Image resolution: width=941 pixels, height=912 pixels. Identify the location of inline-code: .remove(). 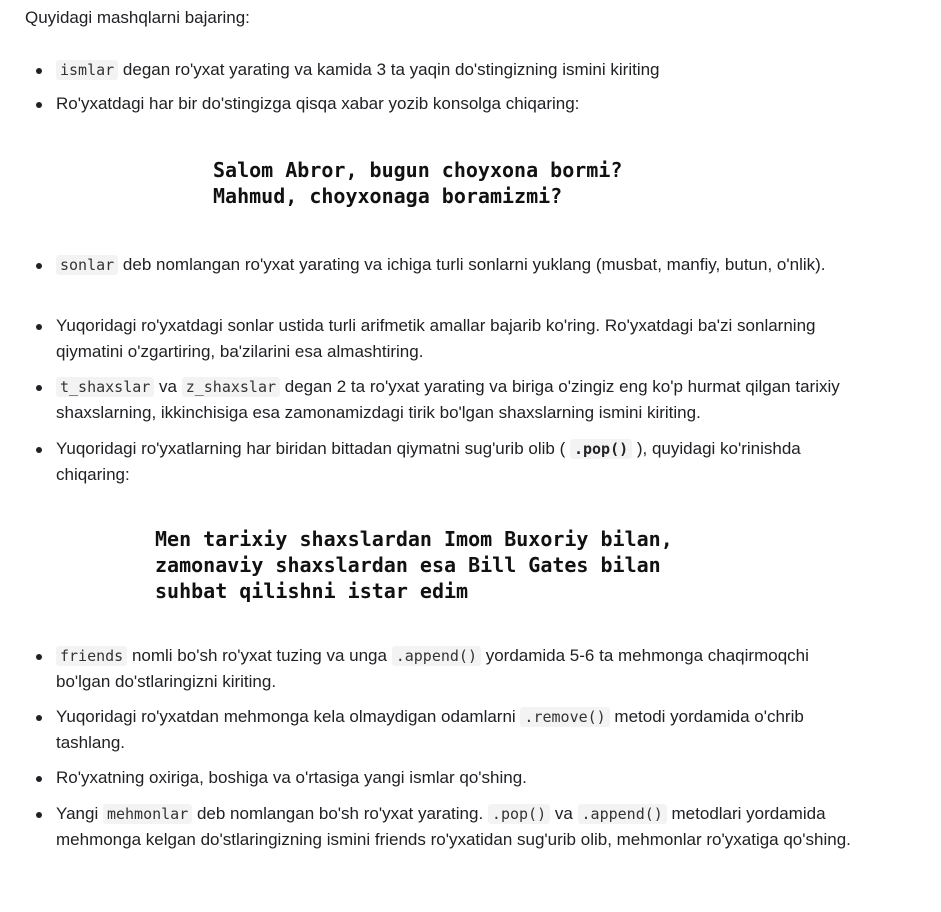
(565, 717).